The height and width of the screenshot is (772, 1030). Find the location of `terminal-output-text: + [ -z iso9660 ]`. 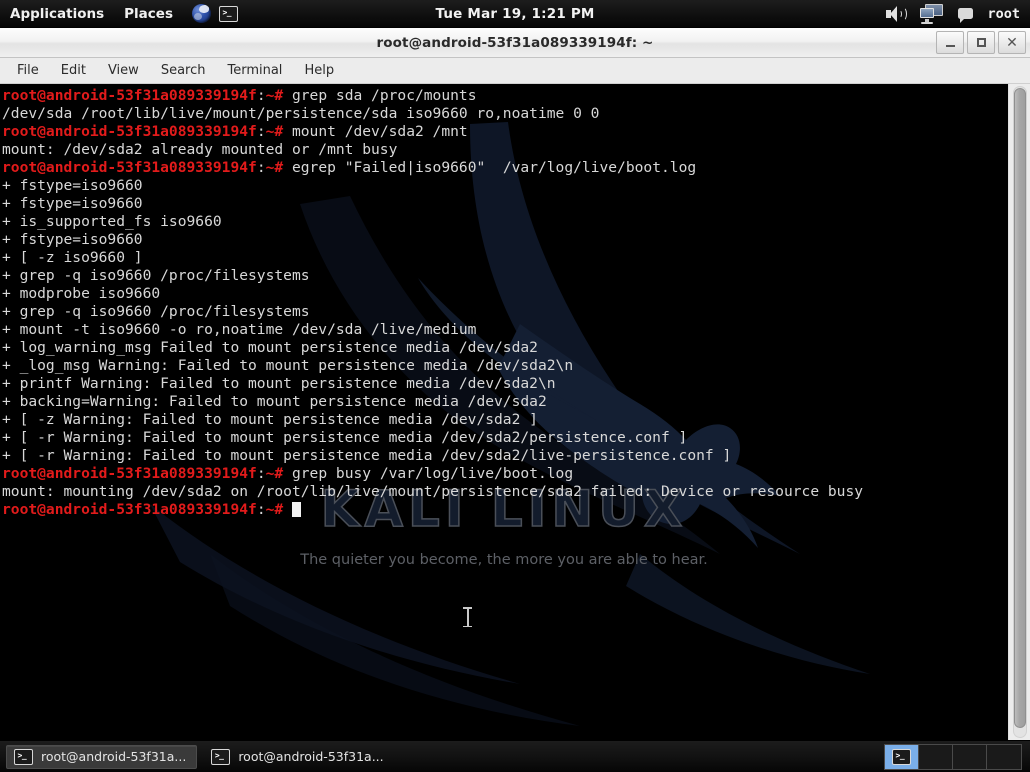

terminal-output-text: + [ -z iso9660 ] is located at coordinates (72, 257).